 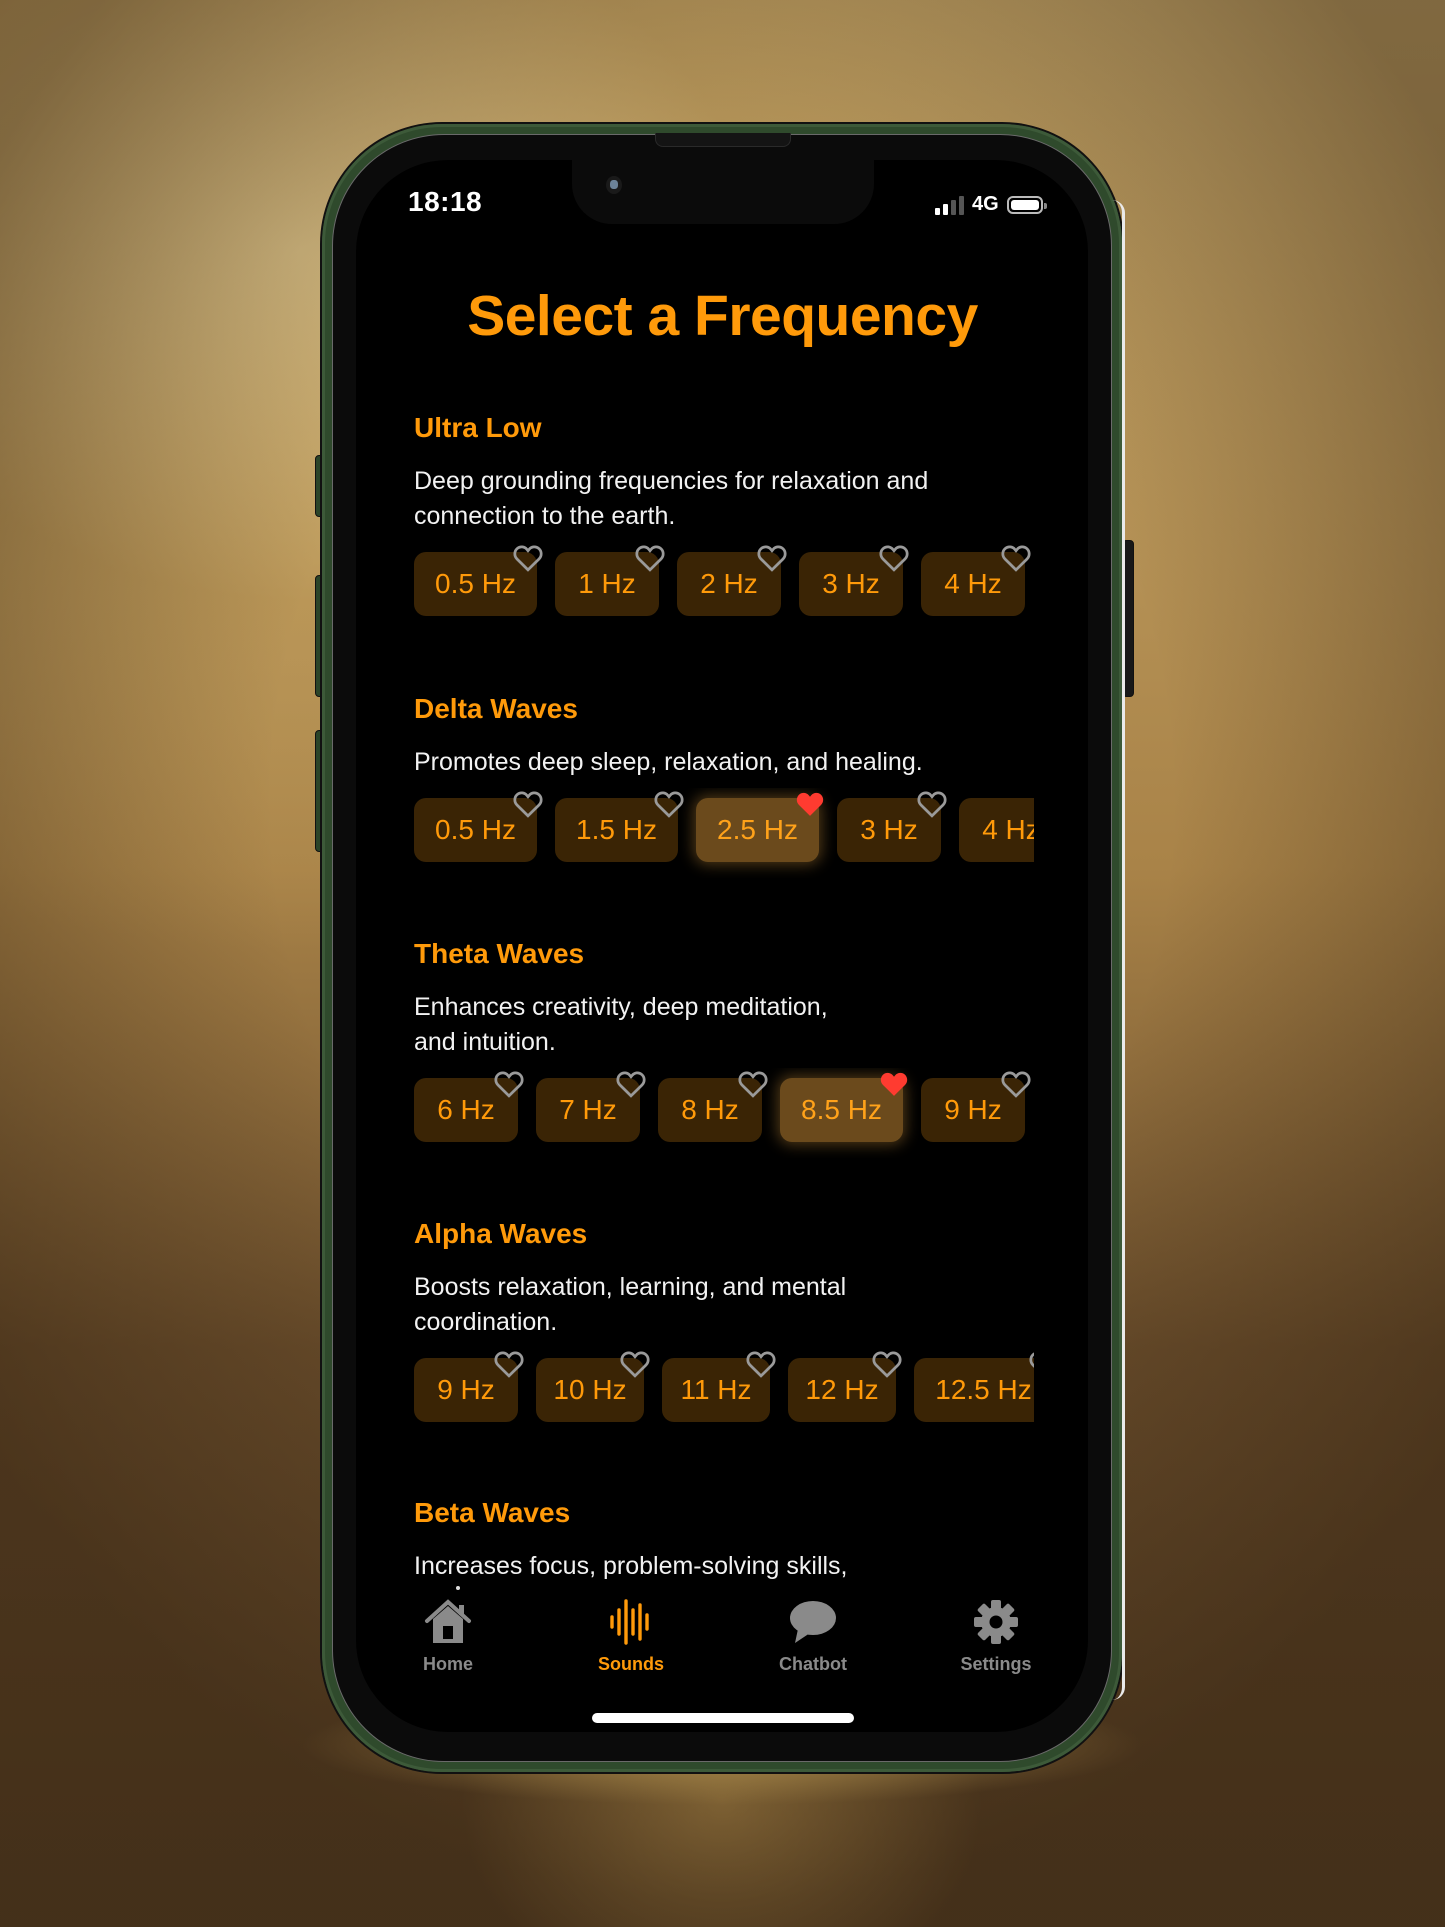 I want to click on description-line: connection to the earth., so click(x=545, y=516).